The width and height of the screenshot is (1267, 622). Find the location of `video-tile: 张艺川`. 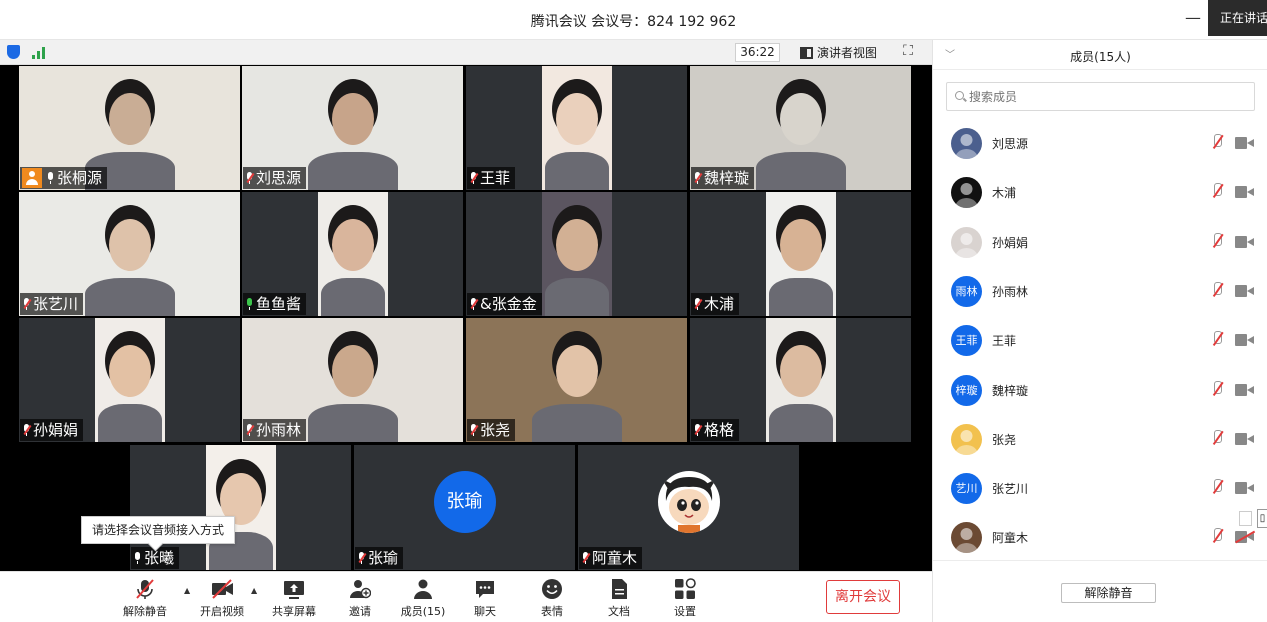

video-tile: 张艺川 is located at coordinates (129, 254).